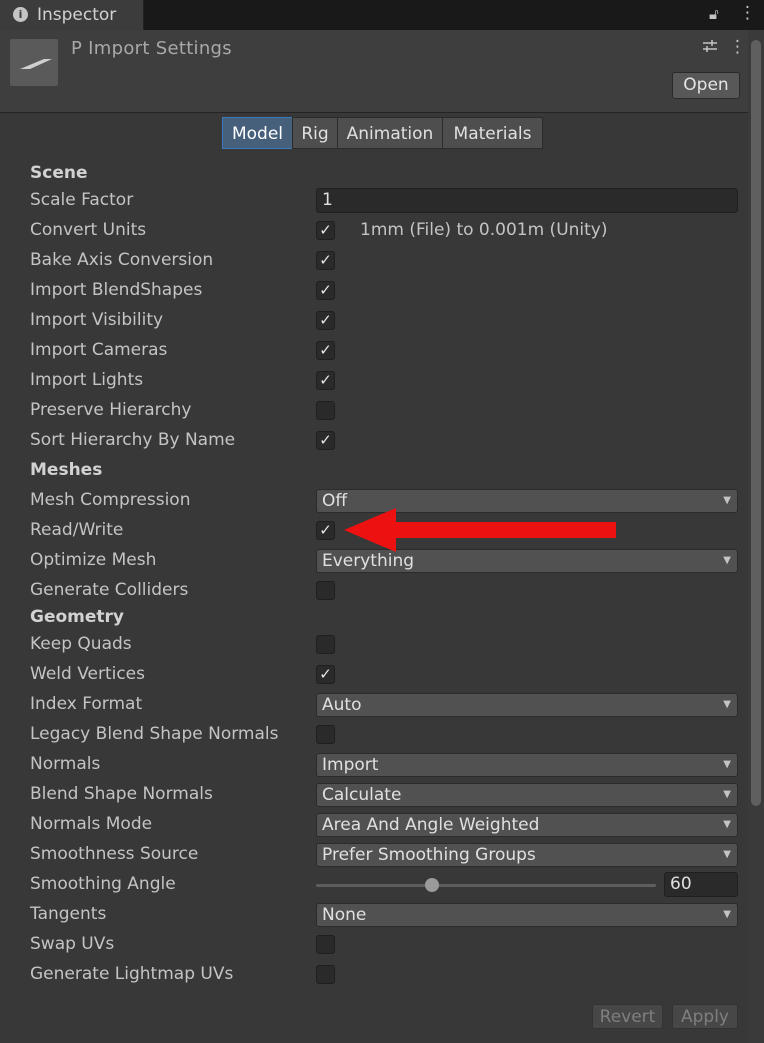  Describe the element at coordinates (72, 944) in the screenshot. I see `swap-uvs-label: Swap UVs` at that location.